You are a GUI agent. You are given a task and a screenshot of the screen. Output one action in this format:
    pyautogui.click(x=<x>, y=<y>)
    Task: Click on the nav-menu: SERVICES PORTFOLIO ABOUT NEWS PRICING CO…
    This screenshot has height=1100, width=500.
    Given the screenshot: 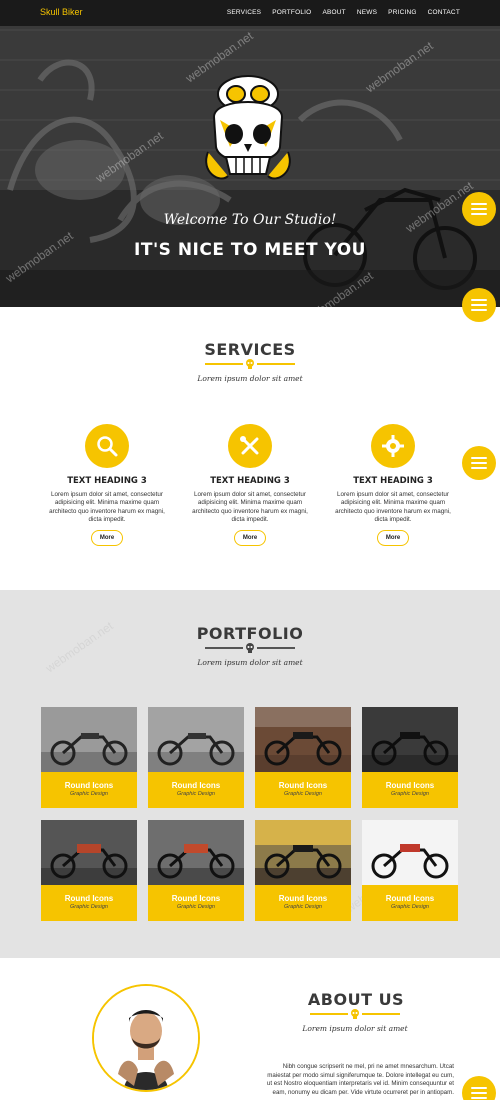 What is the action you would take?
    pyautogui.click(x=343, y=12)
    